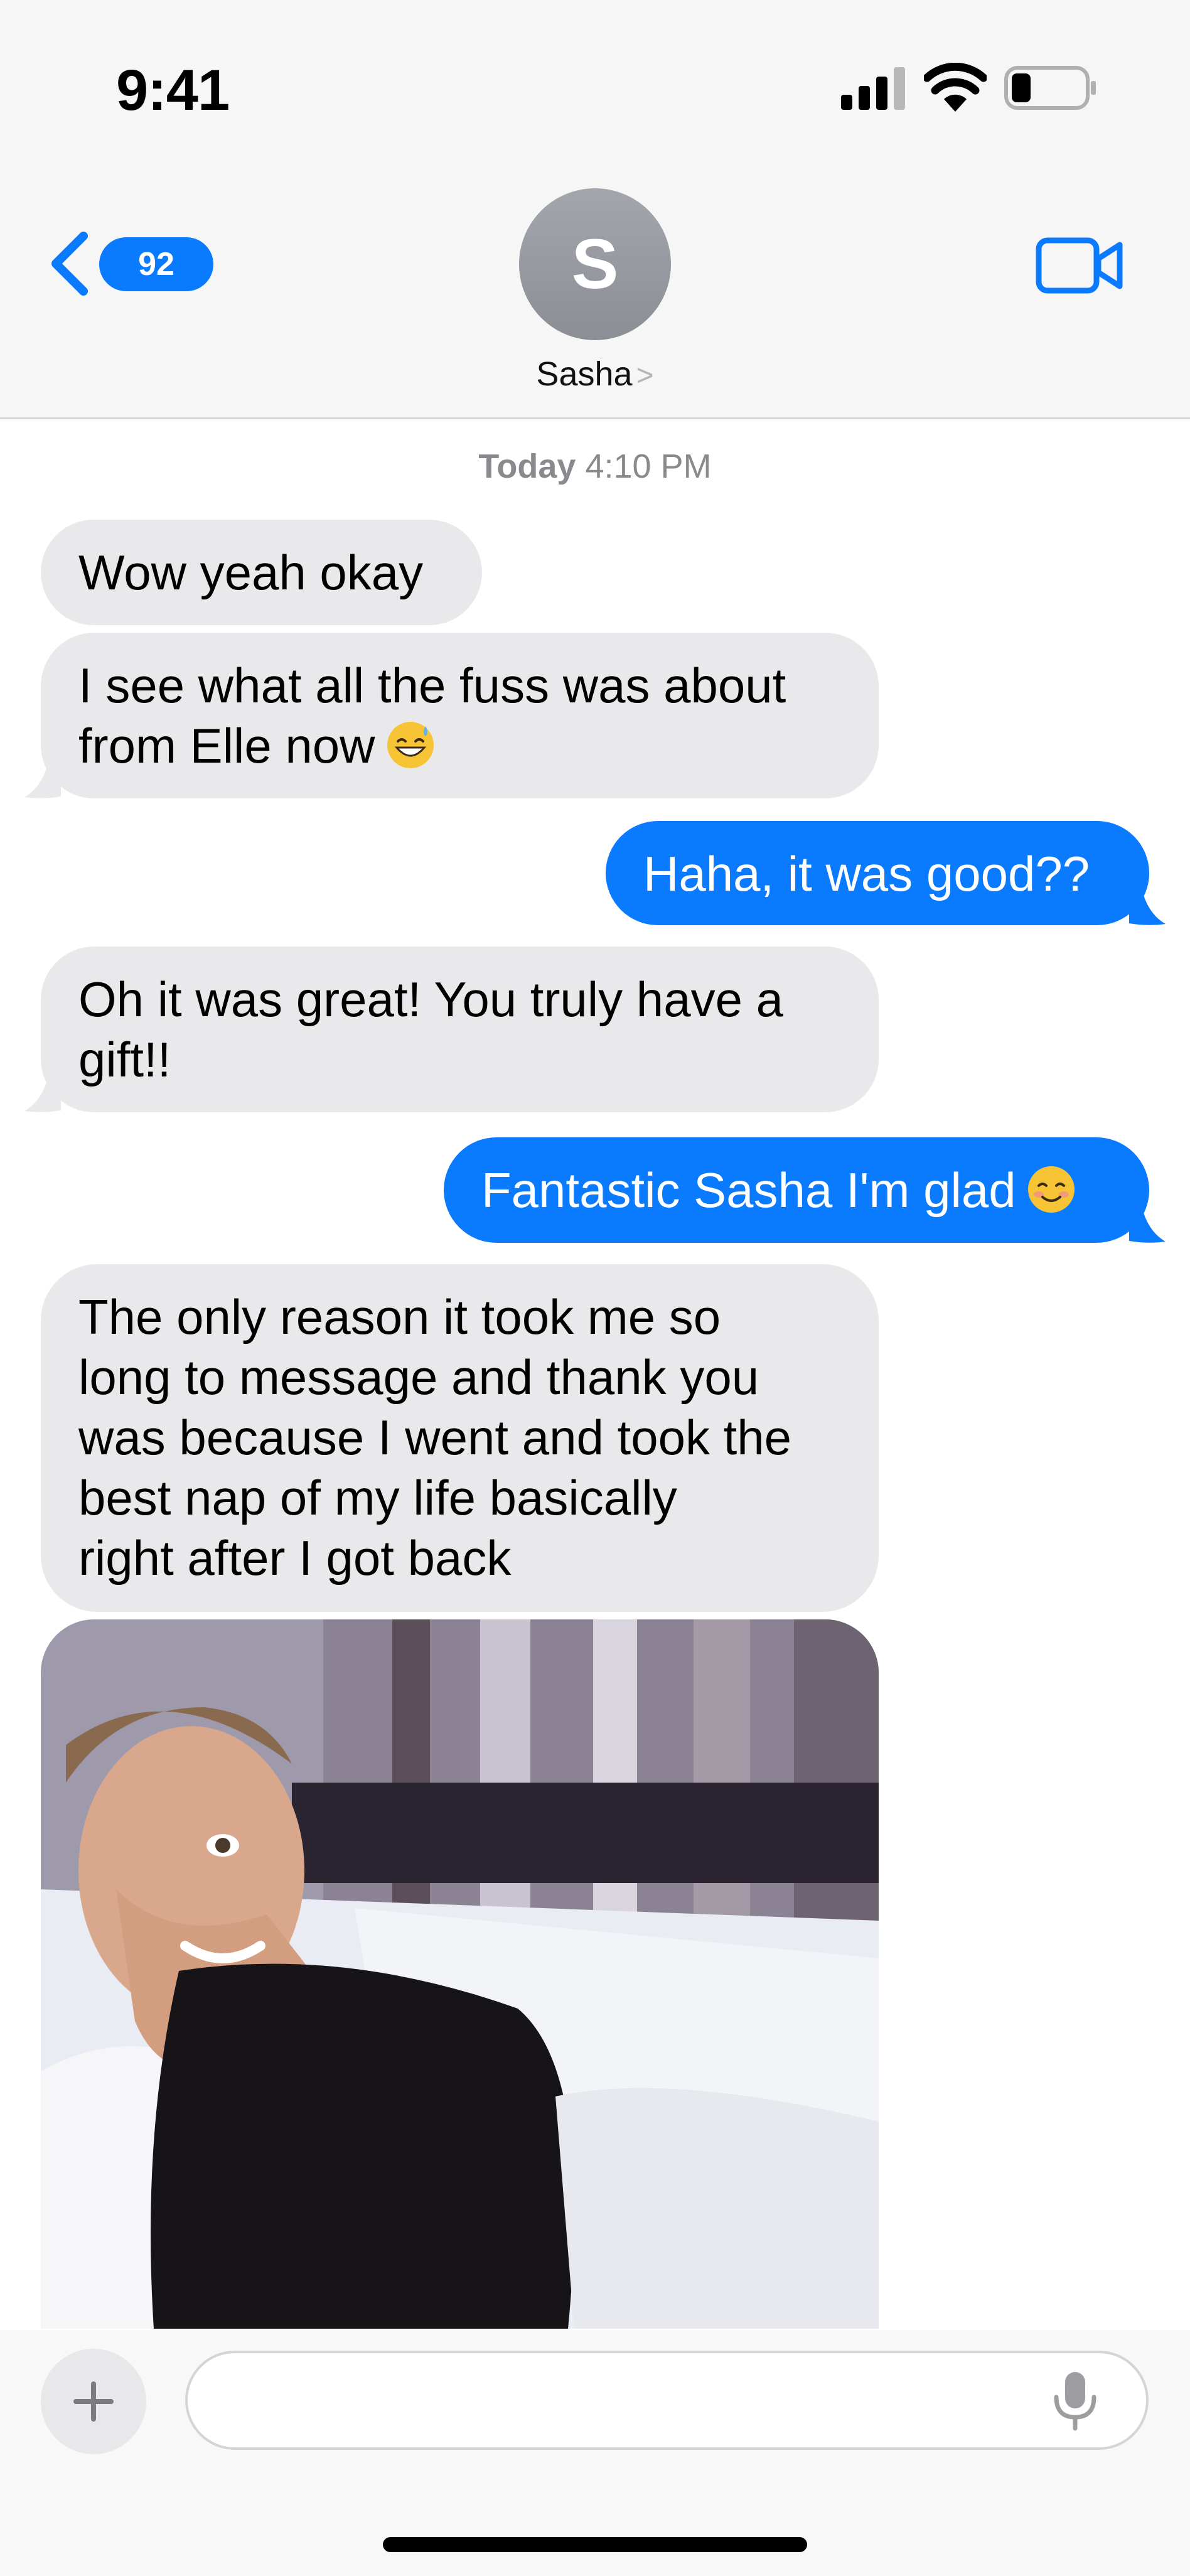 The image size is (1190, 2576). Describe the element at coordinates (431, 999) in the screenshot. I see `message-text: Oh it was great! You truly have a` at that location.